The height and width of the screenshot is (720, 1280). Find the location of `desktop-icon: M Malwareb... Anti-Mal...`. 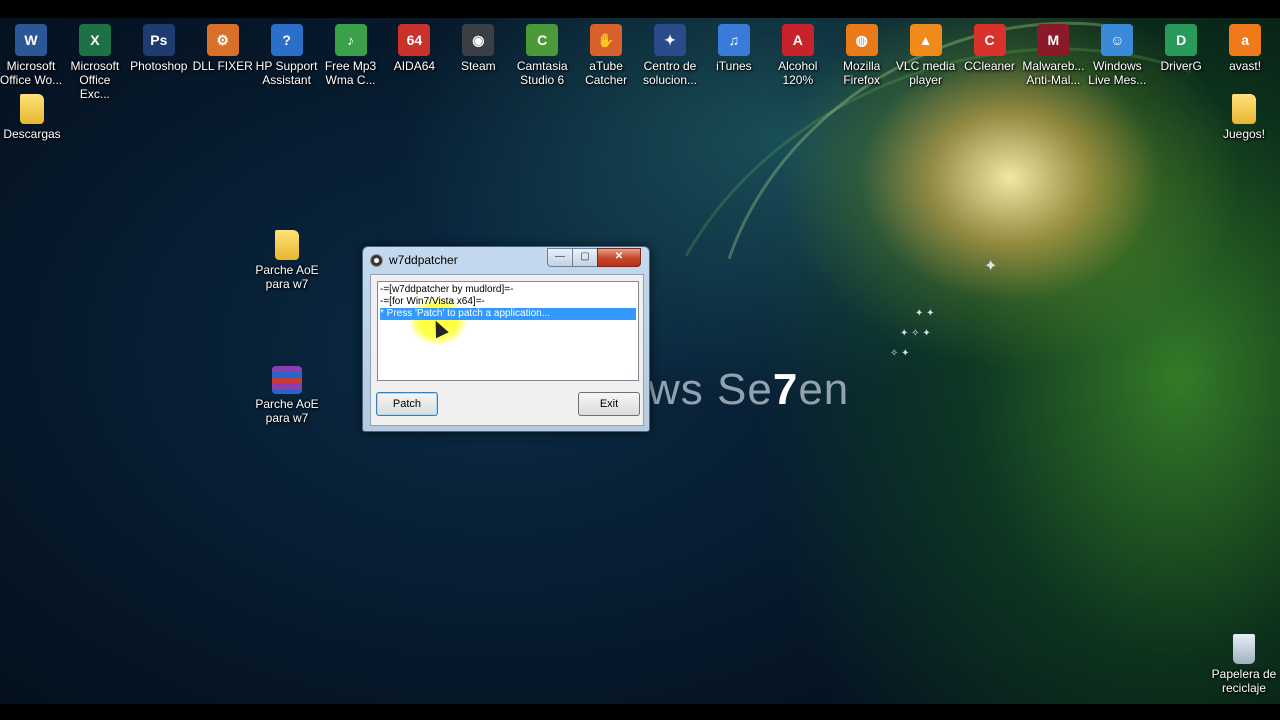

desktop-icon: M Malwareb... Anti-Mal... is located at coordinates (1053, 55).